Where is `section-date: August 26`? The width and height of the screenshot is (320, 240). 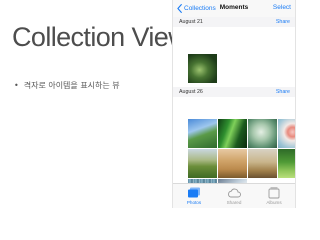
section-date: August 26 is located at coordinates (191, 92).